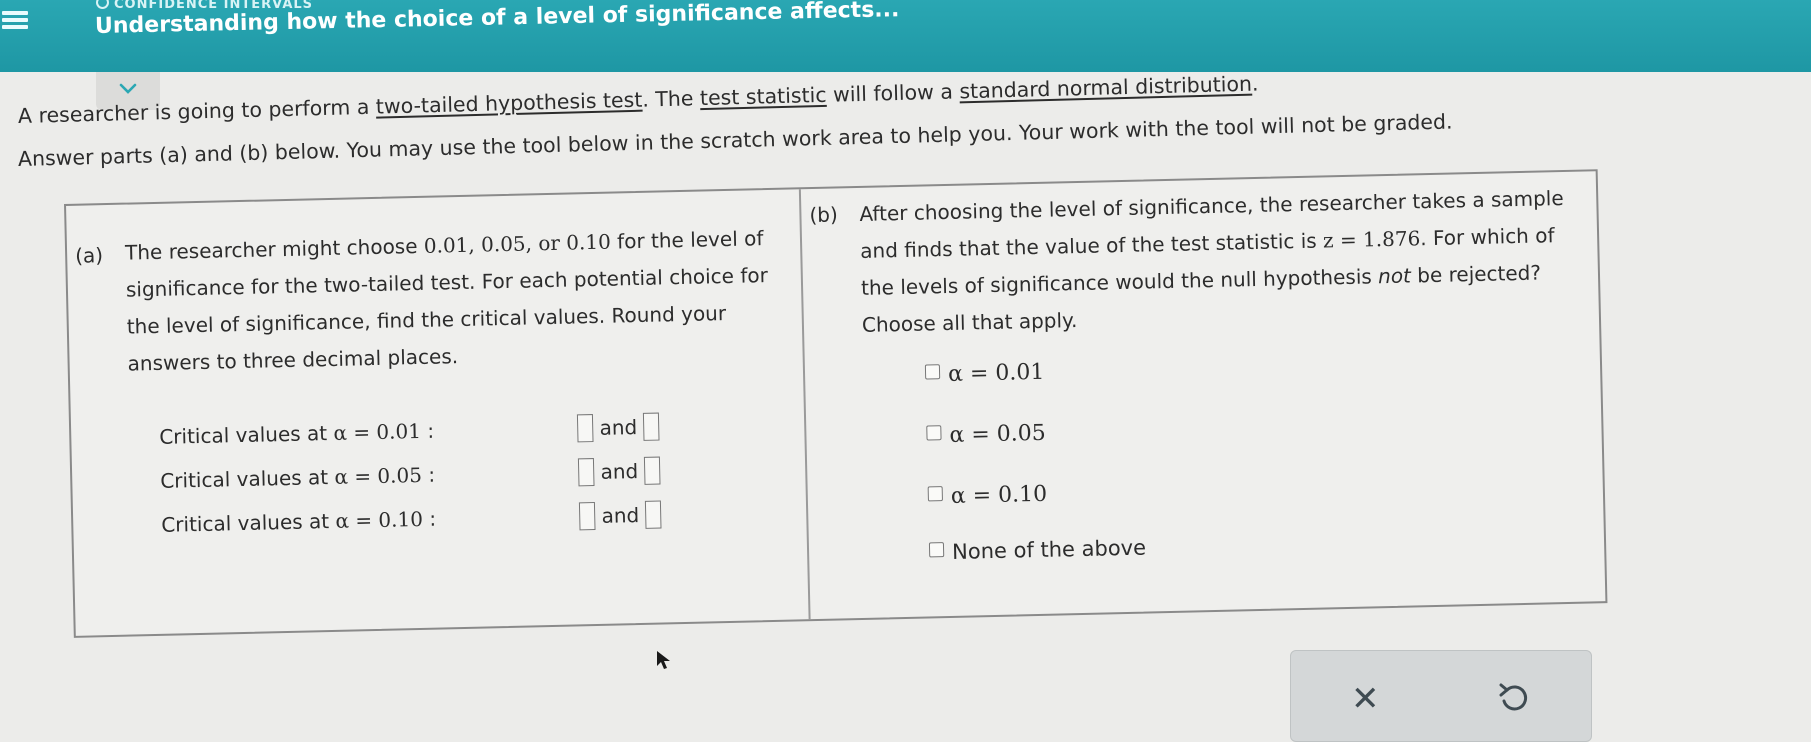  What do you see at coordinates (410, 476) in the screenshot?
I see `critical-values-row: Critical values at α = 0.05 : and` at bounding box center [410, 476].